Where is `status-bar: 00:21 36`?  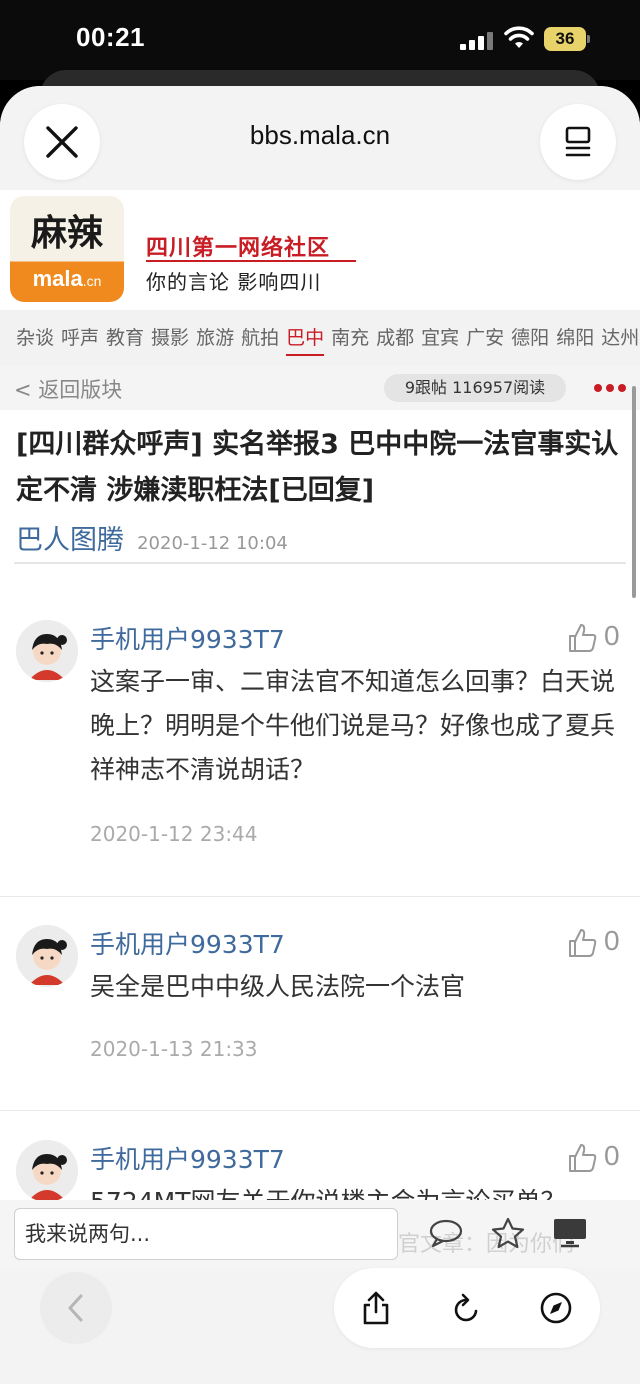
status-bar: 00:21 36 is located at coordinates (320, 40).